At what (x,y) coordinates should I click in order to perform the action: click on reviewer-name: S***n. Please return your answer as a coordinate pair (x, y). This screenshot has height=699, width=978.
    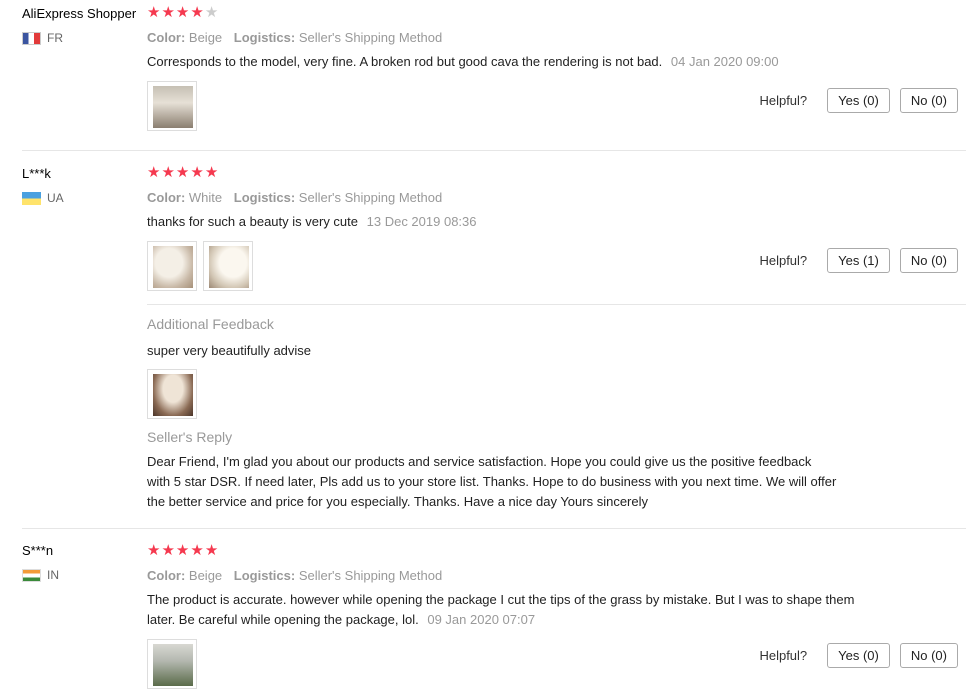
    Looking at the image, I should click on (38, 550).